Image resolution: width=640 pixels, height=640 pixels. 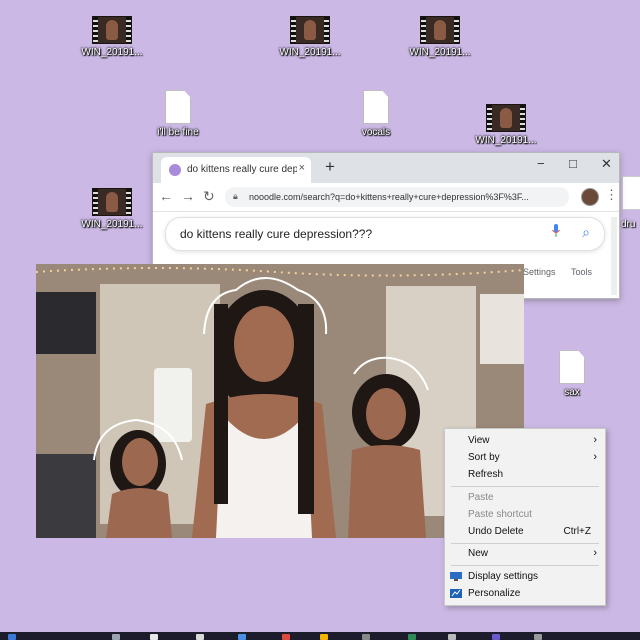 I want to click on tab-title: do kittens really cure depression, so click(x=242, y=169).